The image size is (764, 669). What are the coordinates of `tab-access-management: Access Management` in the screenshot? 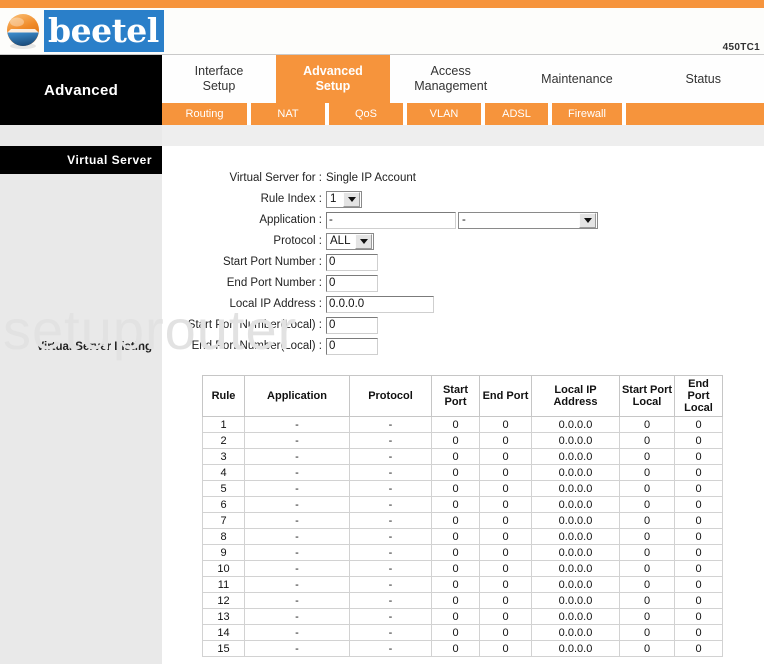 It's located at (451, 79).